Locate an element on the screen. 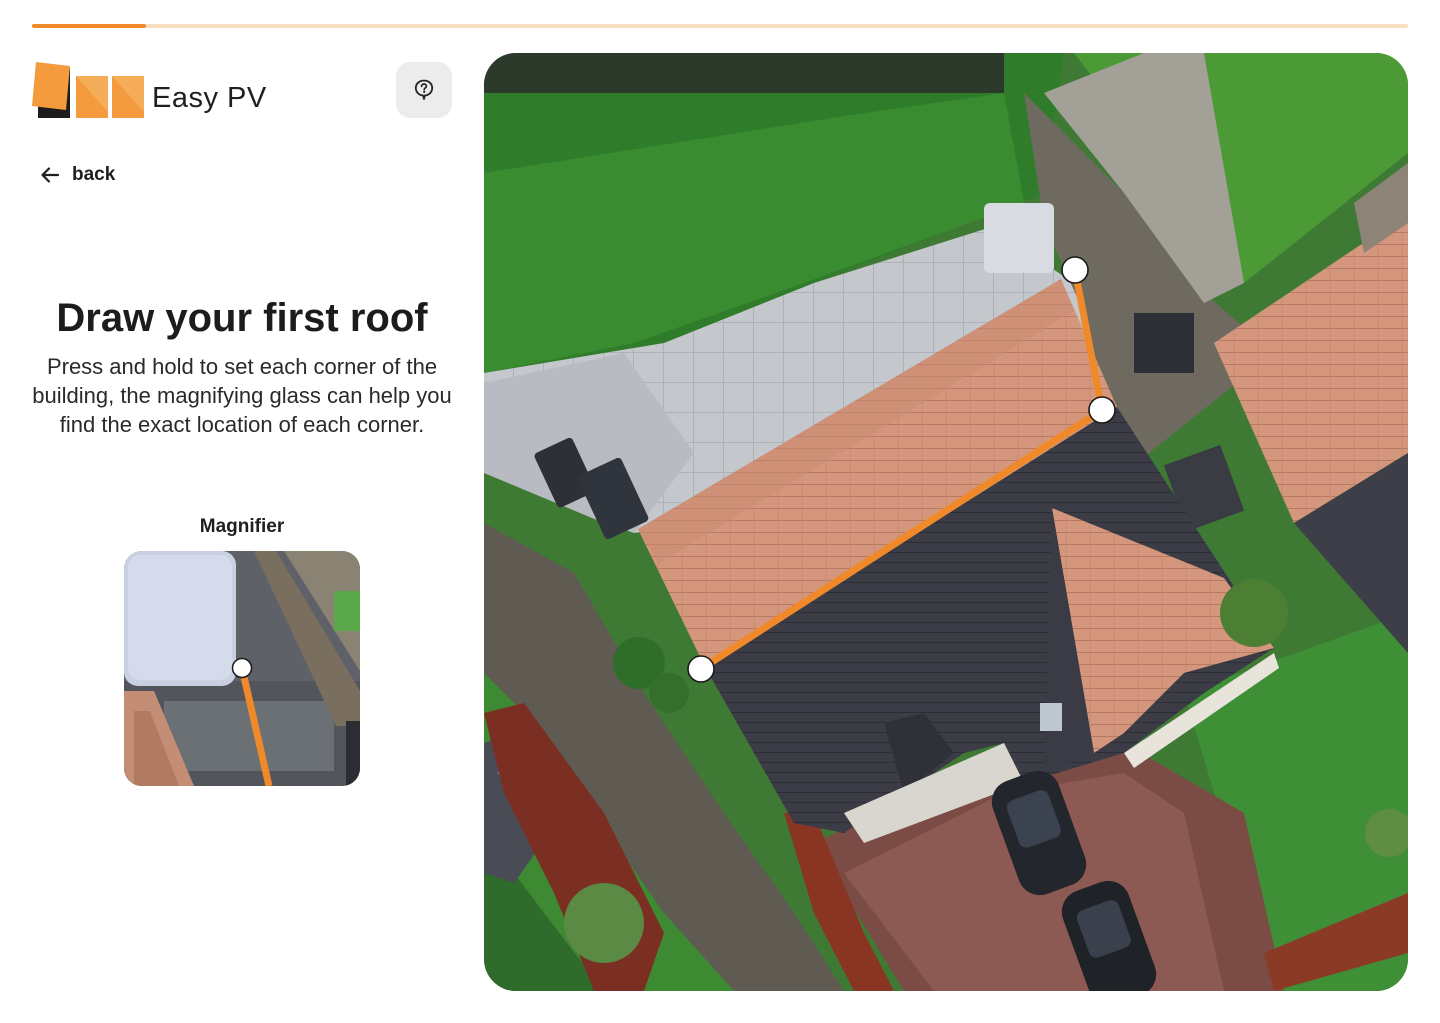  arrow-left-icon is located at coordinates (50, 175).